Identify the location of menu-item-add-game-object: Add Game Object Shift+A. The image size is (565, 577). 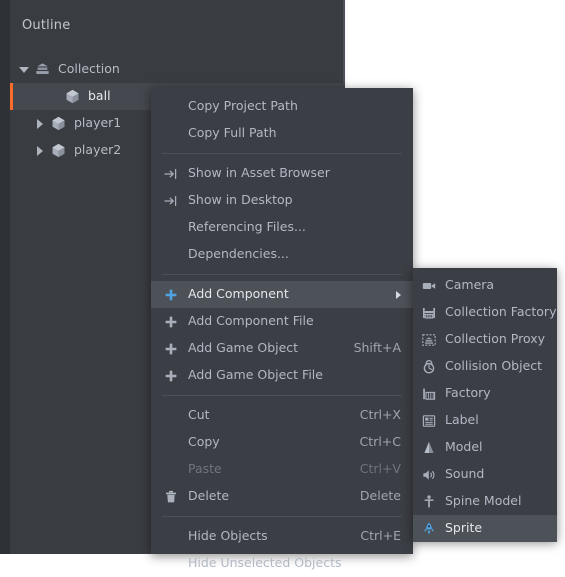
(282, 348).